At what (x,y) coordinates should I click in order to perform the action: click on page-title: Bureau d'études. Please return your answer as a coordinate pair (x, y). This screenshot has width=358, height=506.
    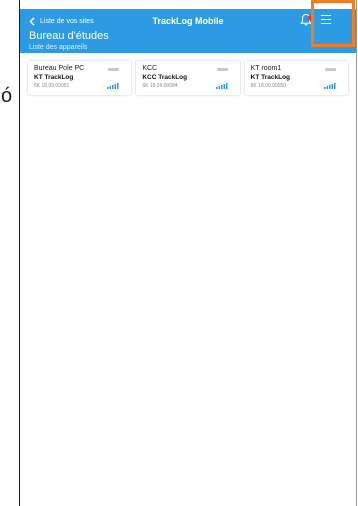
    Looking at the image, I should click on (69, 36).